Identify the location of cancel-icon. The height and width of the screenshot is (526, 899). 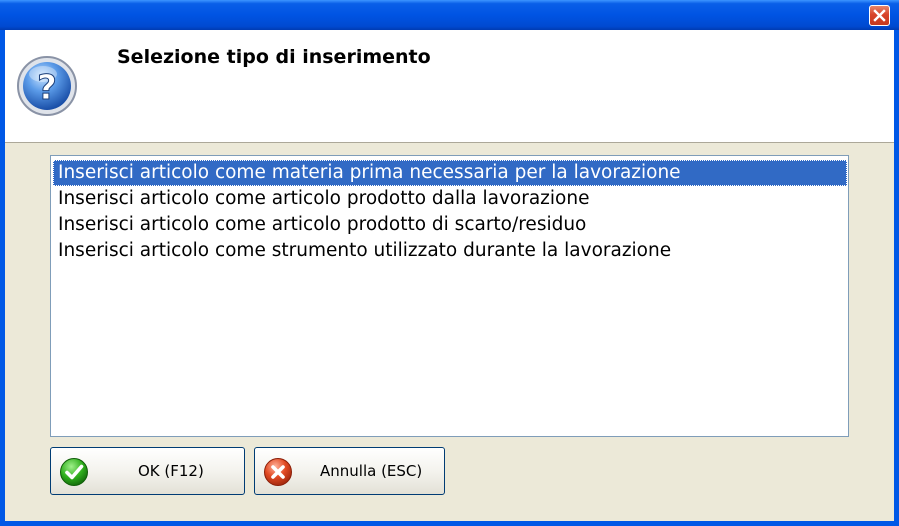
(278, 472).